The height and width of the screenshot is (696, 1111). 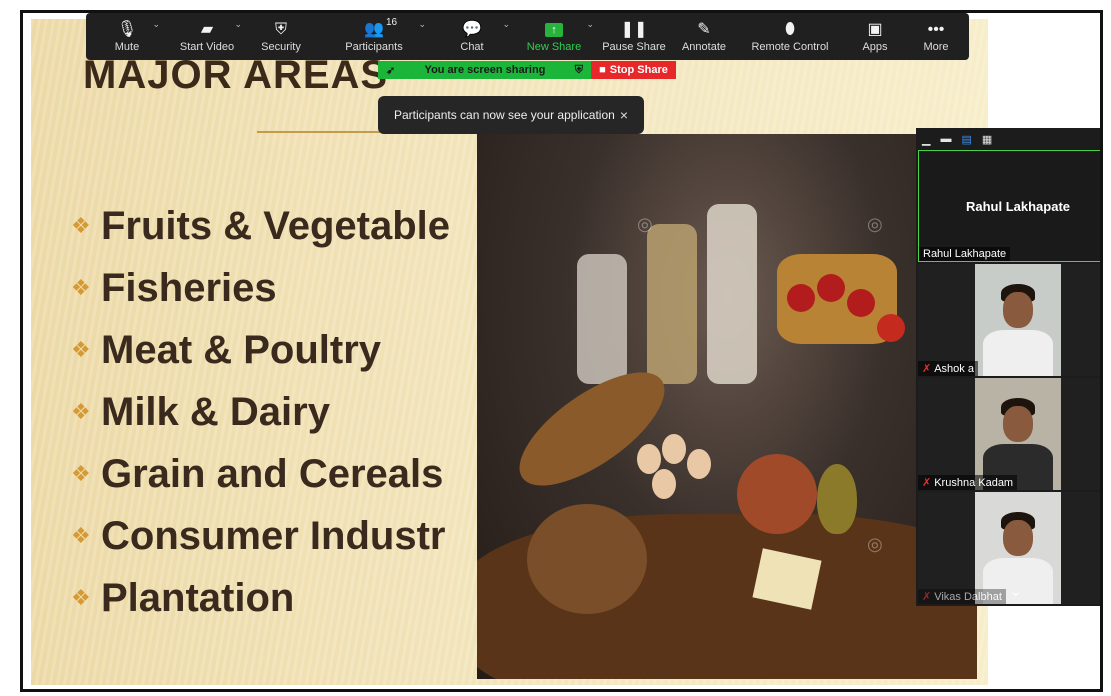 What do you see at coordinates (374, 36) in the screenshot?
I see `participants-button: 👥 16 Participants ⌄` at bounding box center [374, 36].